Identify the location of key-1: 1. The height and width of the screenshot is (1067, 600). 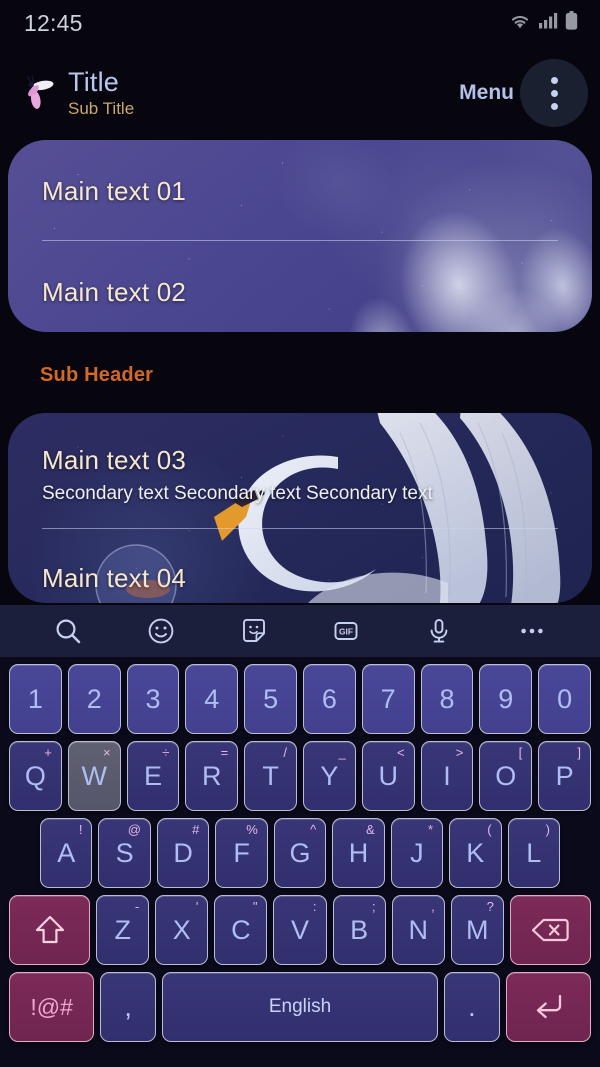
(35, 699).